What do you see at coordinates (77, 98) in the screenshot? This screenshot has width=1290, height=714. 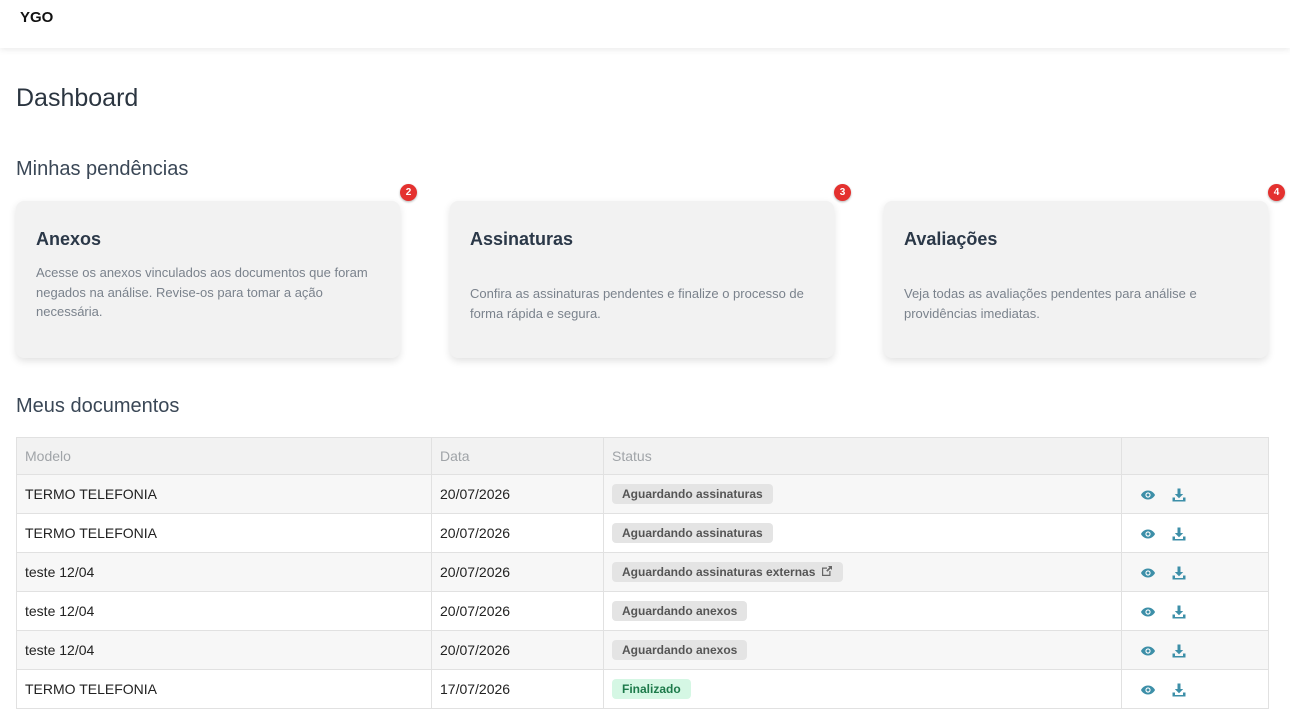 I see `page-title: Dashboard` at bounding box center [77, 98].